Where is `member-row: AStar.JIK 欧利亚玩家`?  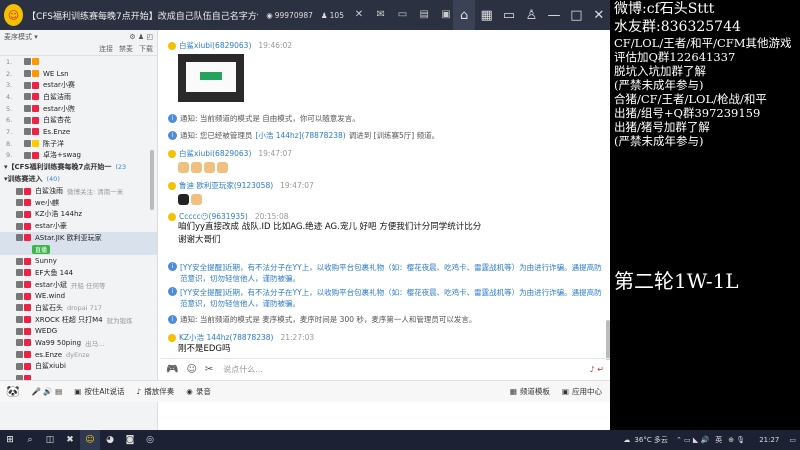
member-row: AStar.JIK 欧利亚玩家 is located at coordinates (78, 237).